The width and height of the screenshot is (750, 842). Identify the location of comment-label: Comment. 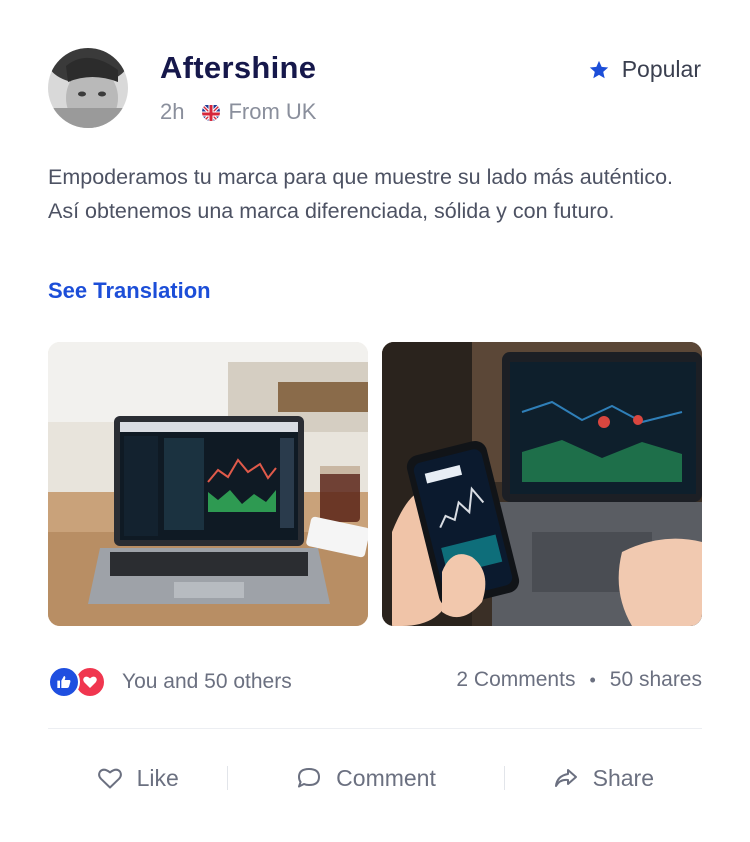
(386, 777).